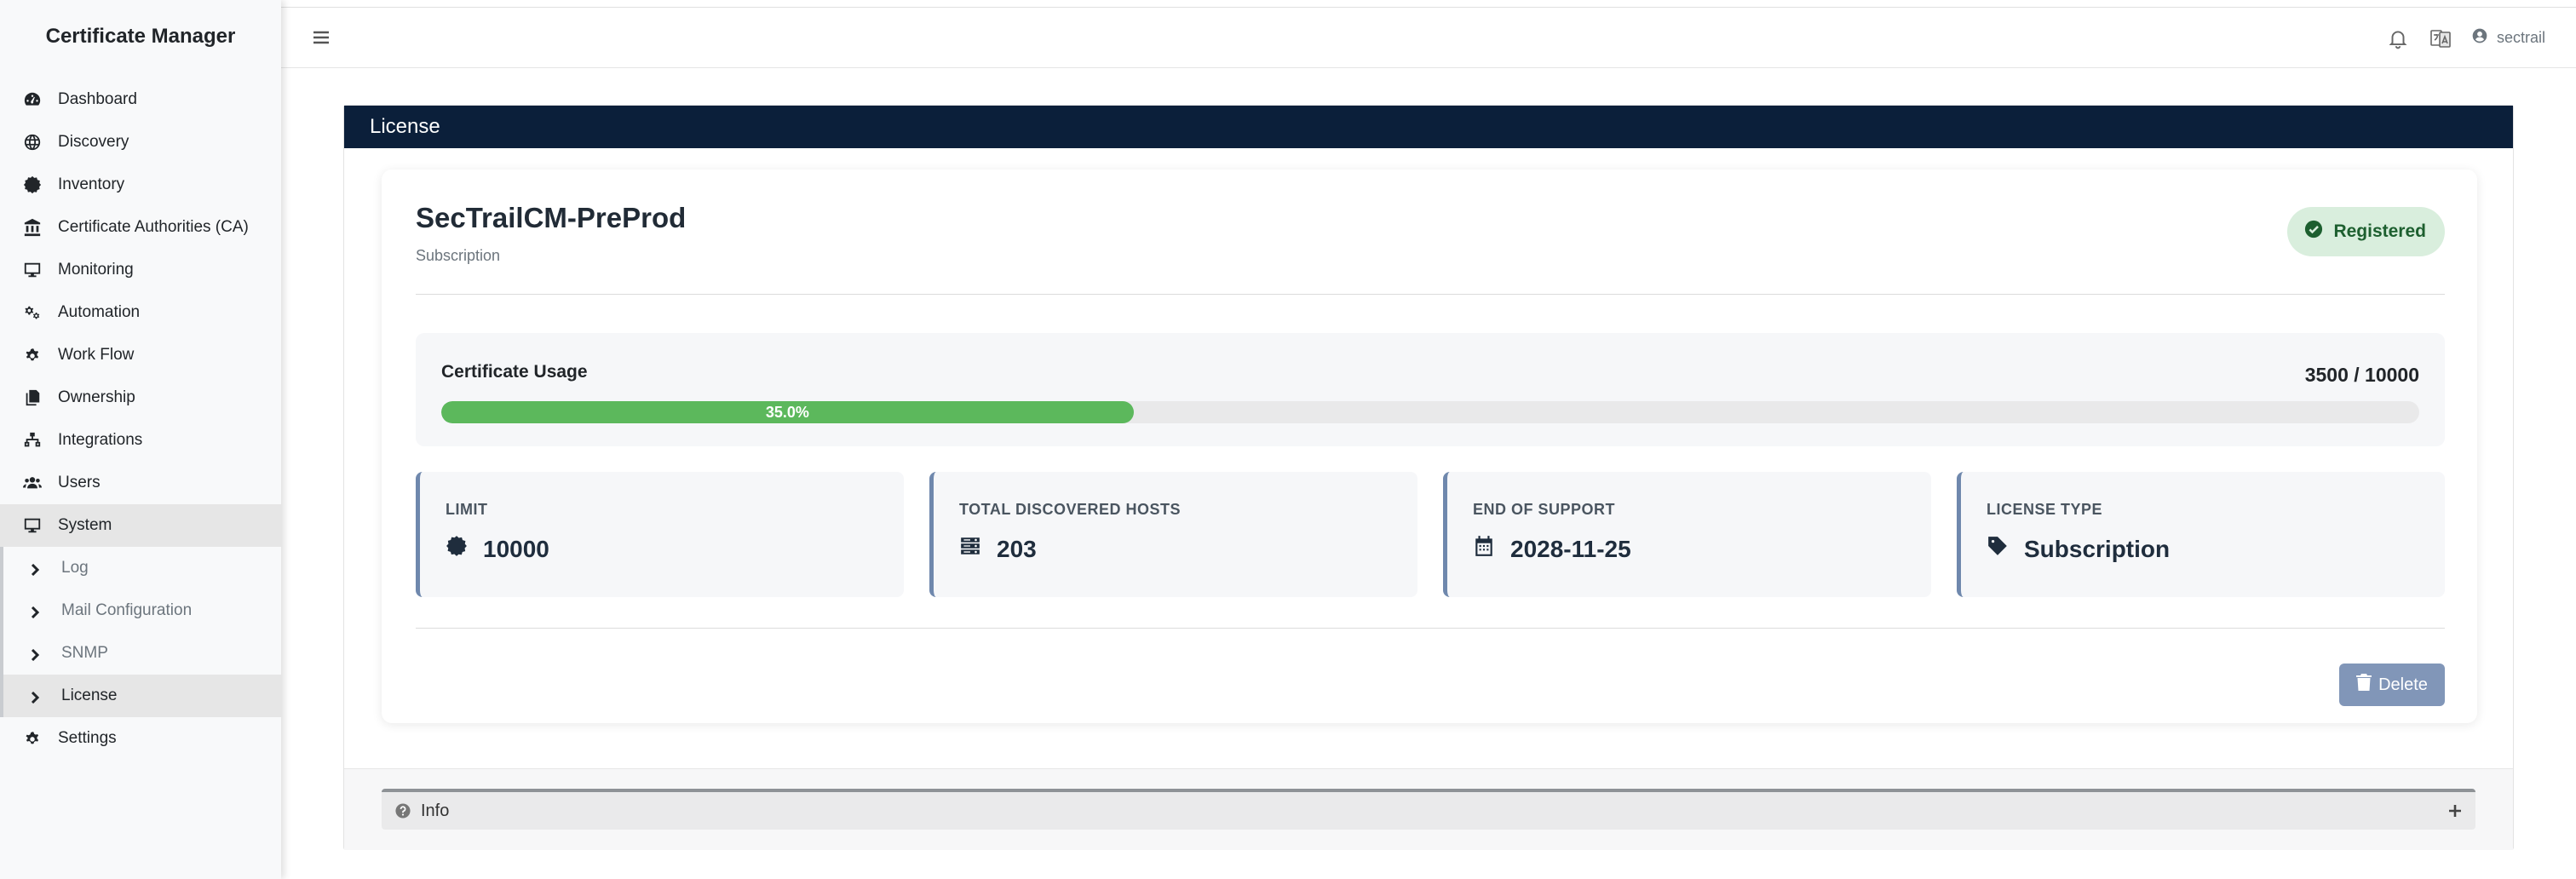  What do you see at coordinates (140, 738) in the screenshot?
I see `sidebar-item-settings: Settings` at bounding box center [140, 738].